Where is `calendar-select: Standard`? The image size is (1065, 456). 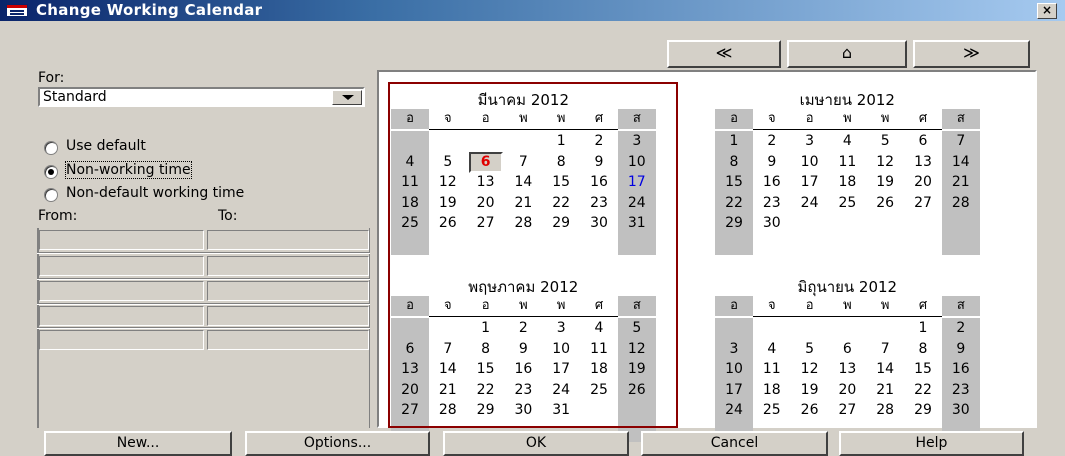
calendar-select: Standard is located at coordinates (201, 97).